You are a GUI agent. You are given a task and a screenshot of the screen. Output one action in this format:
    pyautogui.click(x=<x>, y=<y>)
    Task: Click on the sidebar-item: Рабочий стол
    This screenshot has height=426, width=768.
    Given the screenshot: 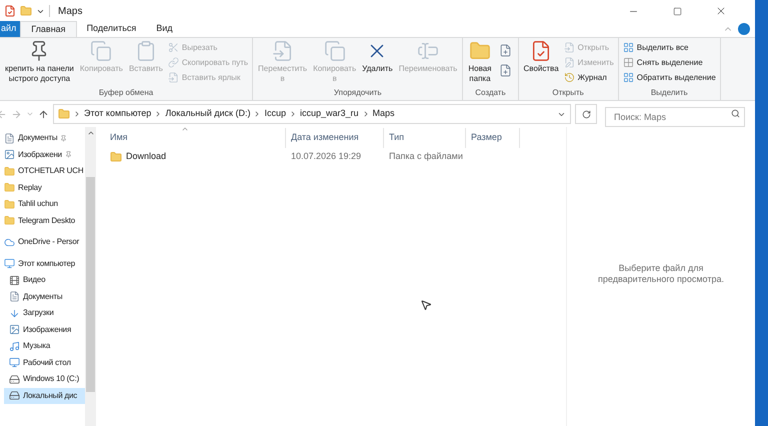 What is the action you would take?
    pyautogui.click(x=44, y=362)
    